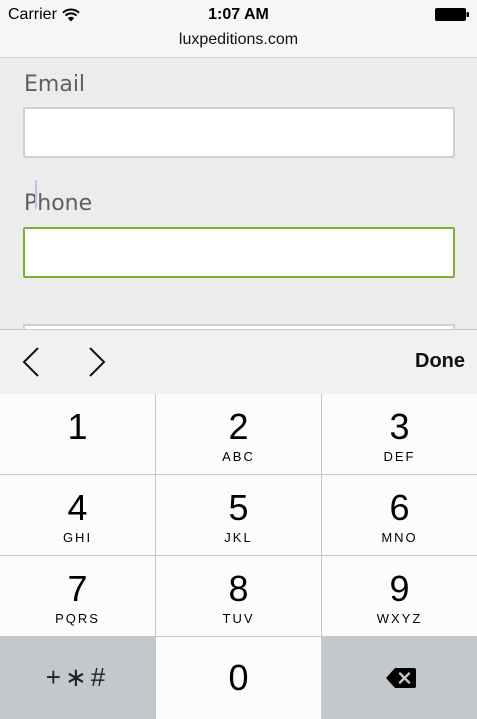  I want to click on phone-field, so click(239, 252).